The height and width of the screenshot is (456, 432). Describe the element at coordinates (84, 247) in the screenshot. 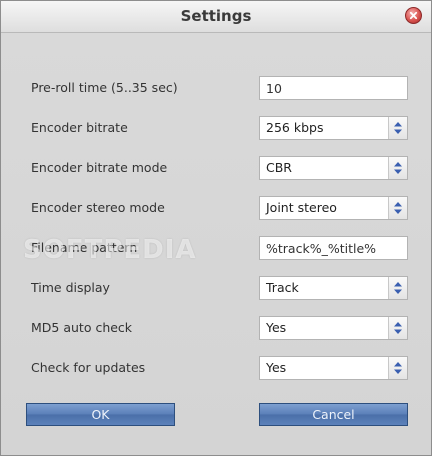

I see `label-filename-pattern: Filename pattern` at that location.